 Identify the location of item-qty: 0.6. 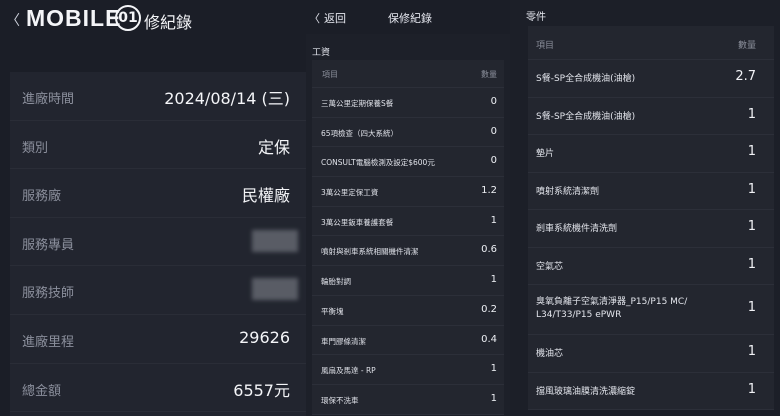
(489, 250).